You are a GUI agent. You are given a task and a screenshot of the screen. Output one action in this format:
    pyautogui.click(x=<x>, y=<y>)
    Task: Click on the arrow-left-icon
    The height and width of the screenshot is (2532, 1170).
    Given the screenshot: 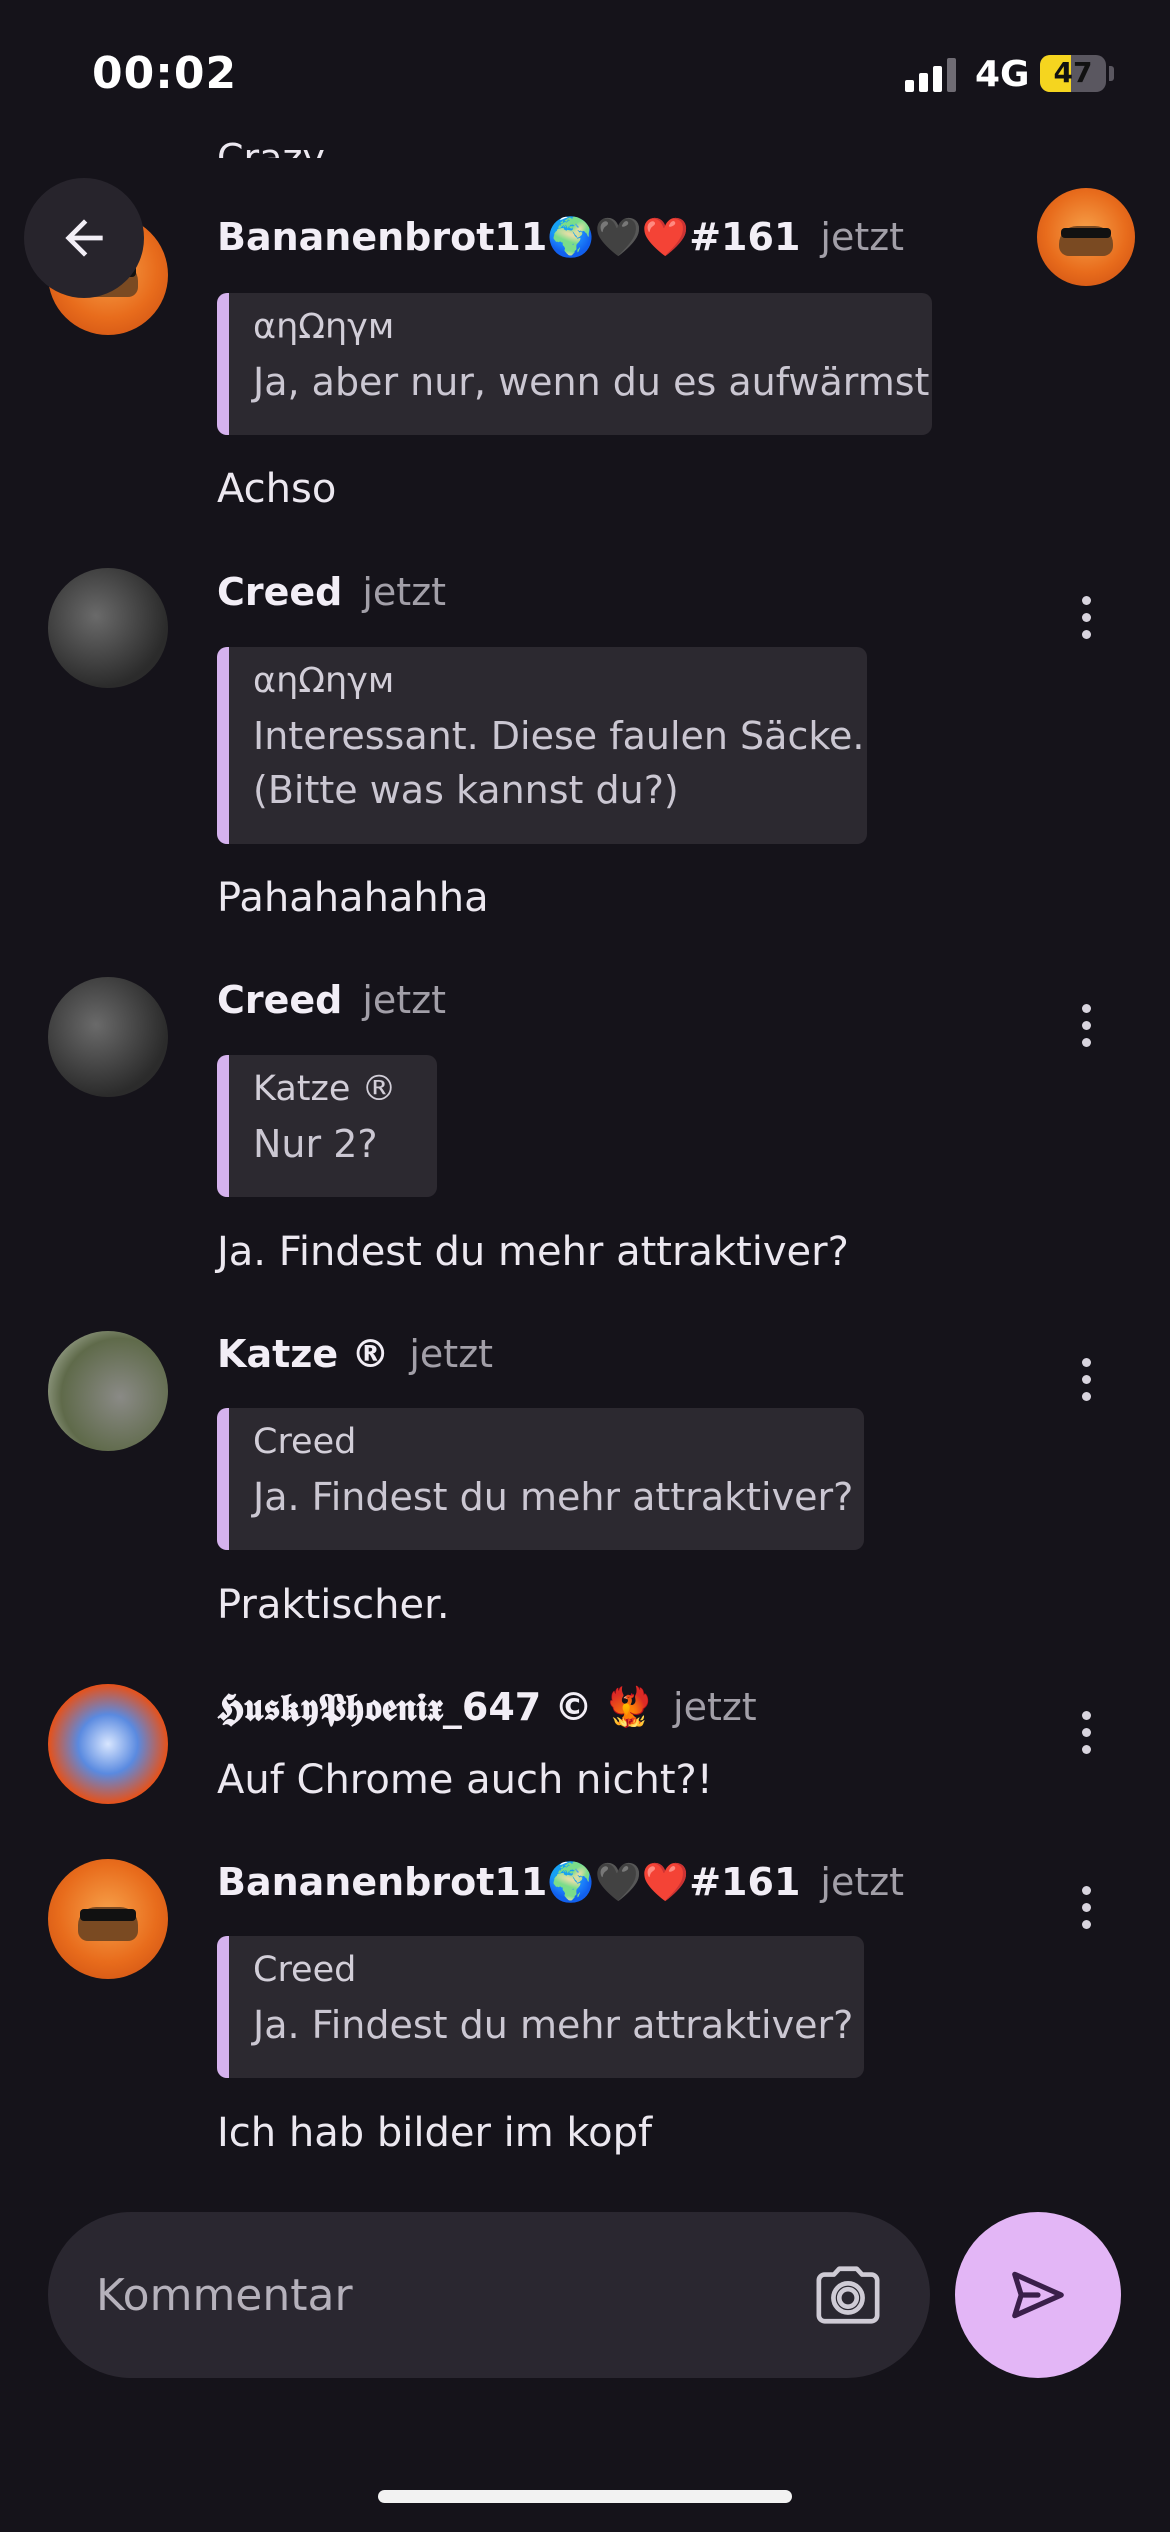 What is the action you would take?
    pyautogui.click(x=84, y=238)
    